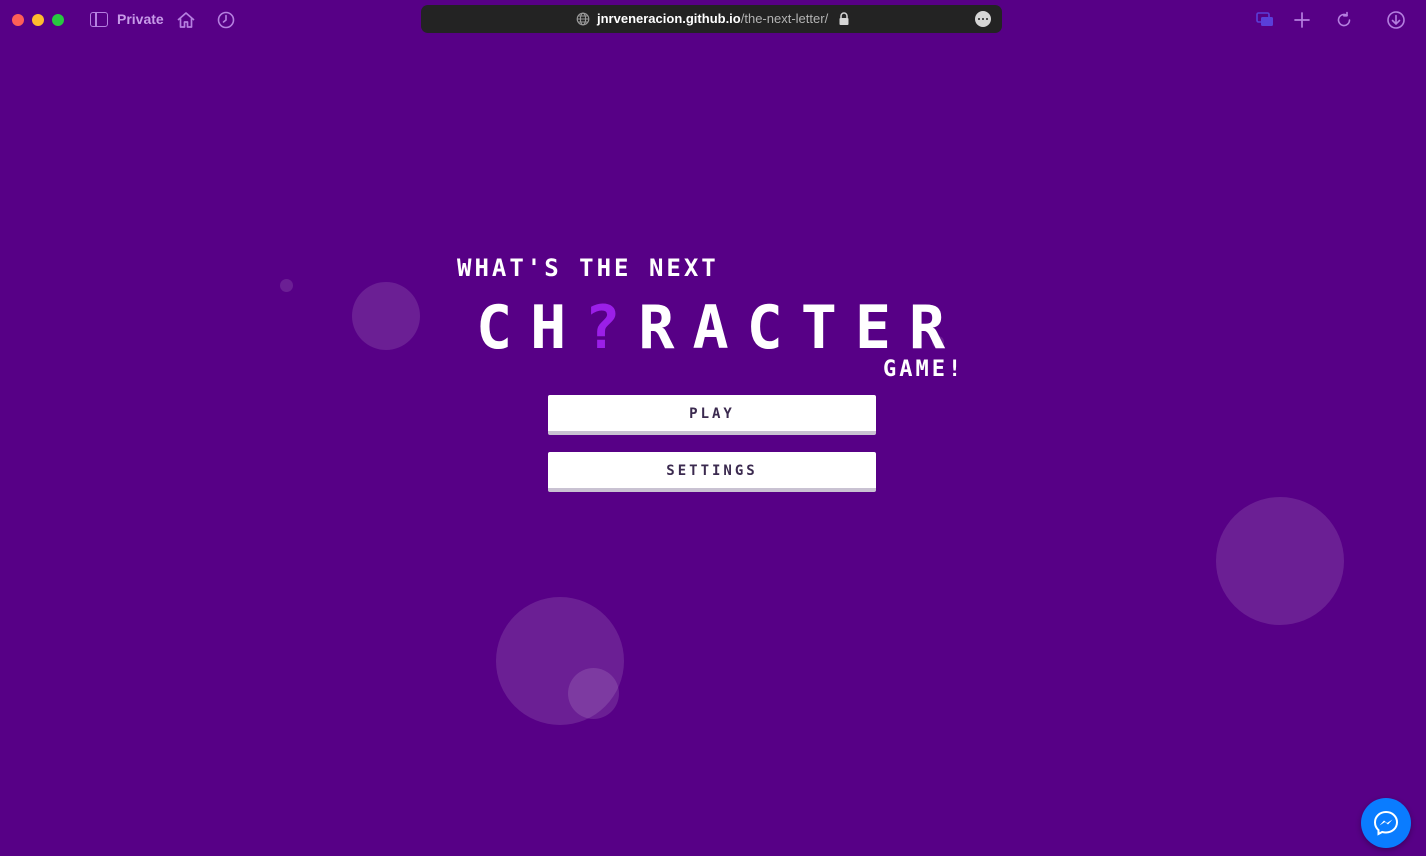 Image resolution: width=1426 pixels, height=856 pixels. I want to click on game-title: CH?RACTER, so click(719, 328).